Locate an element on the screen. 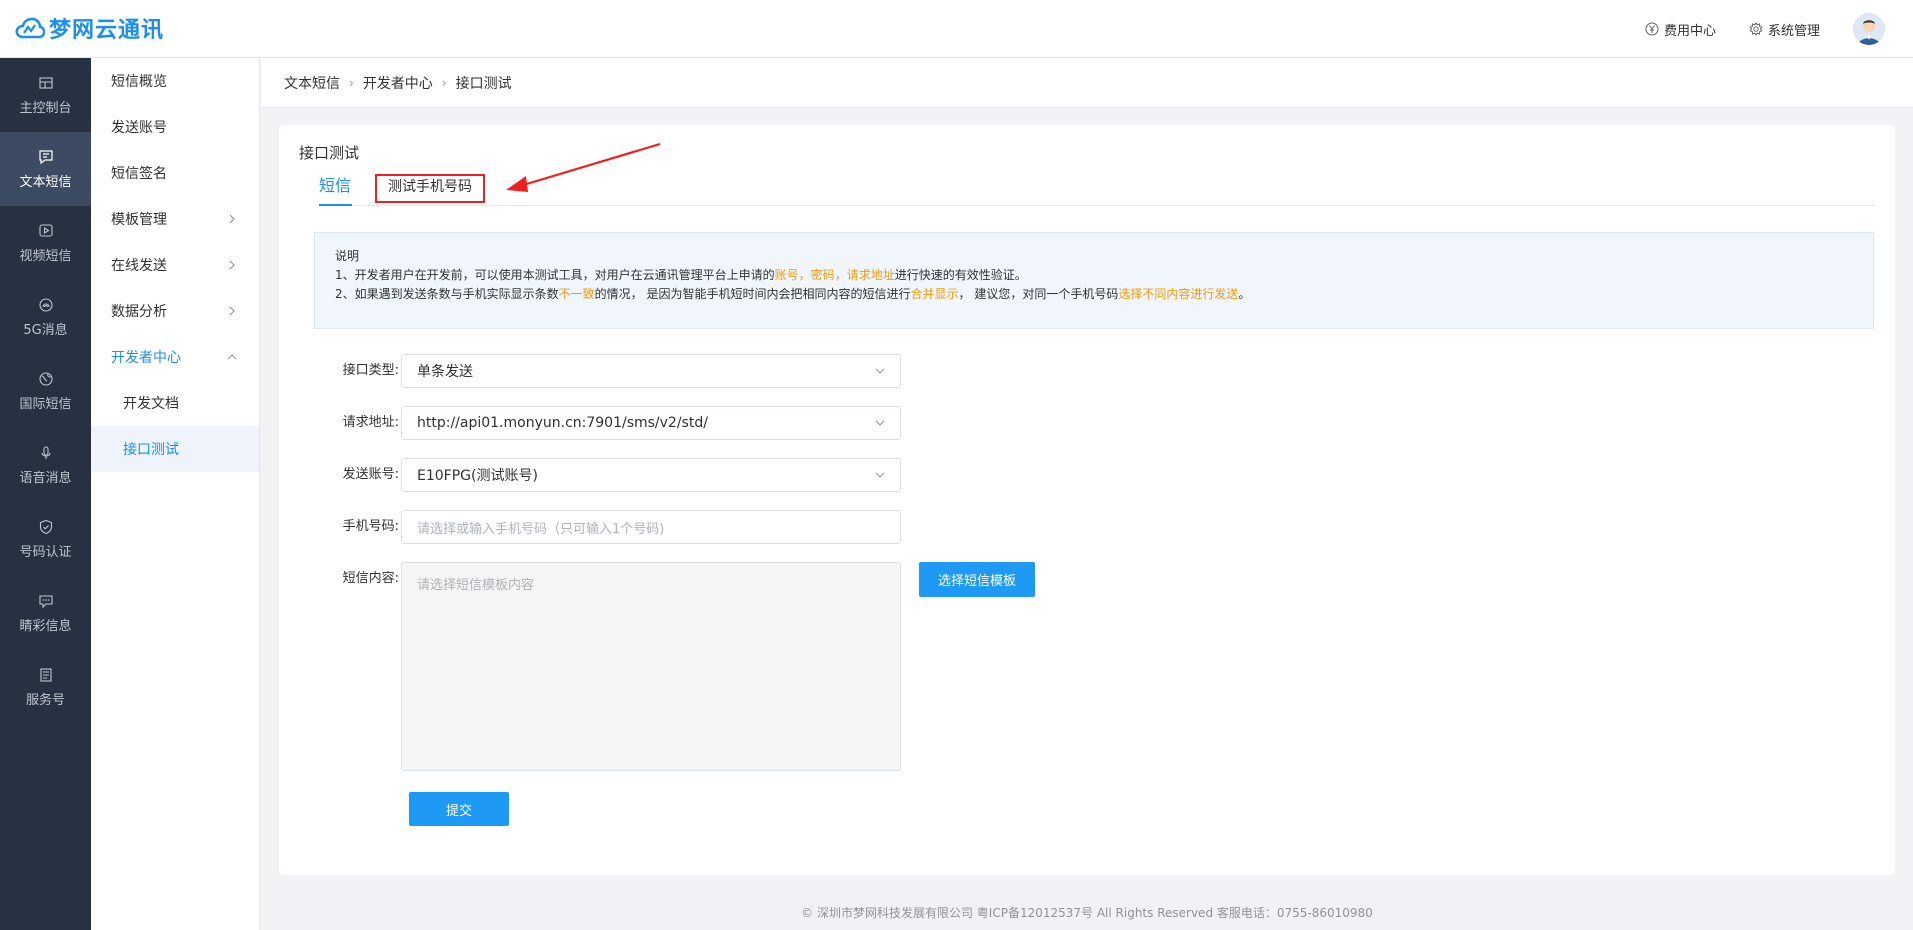 The height and width of the screenshot is (930, 1913). request-url-label: 请求地址: is located at coordinates (370, 422).